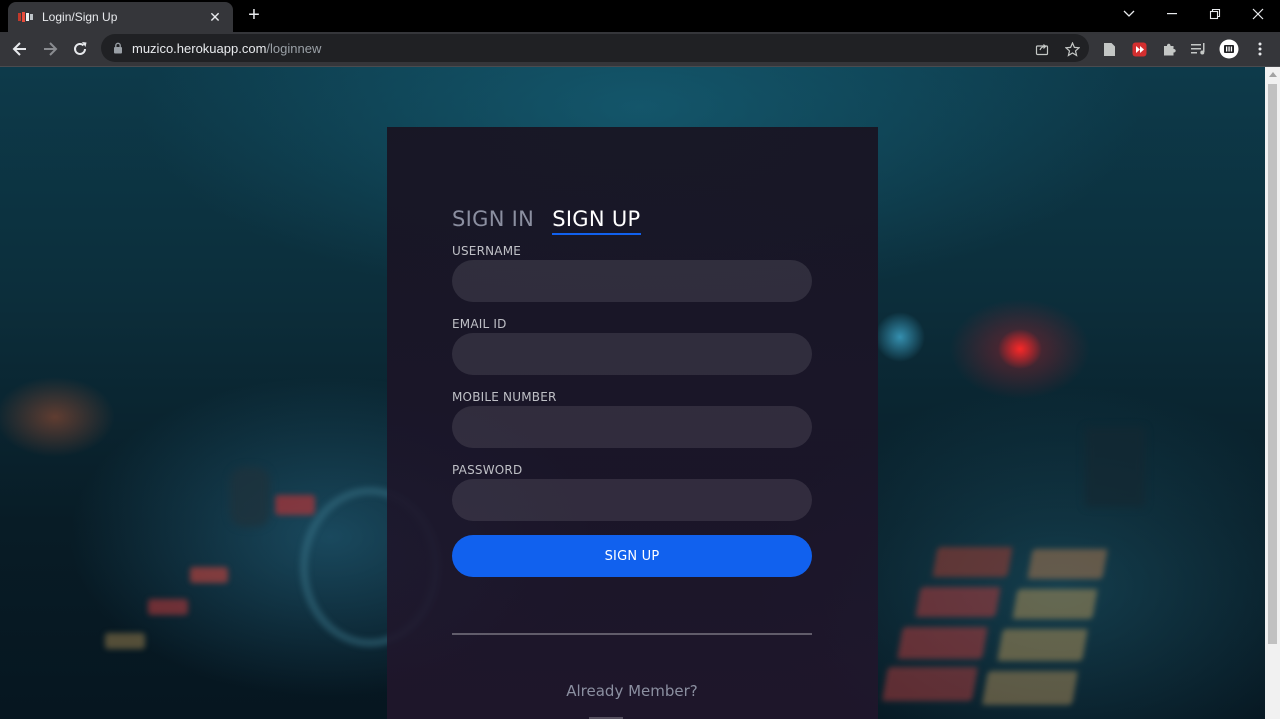 Image resolution: width=1280 pixels, height=719 pixels. I want to click on avatar-icon, so click(1229, 49).